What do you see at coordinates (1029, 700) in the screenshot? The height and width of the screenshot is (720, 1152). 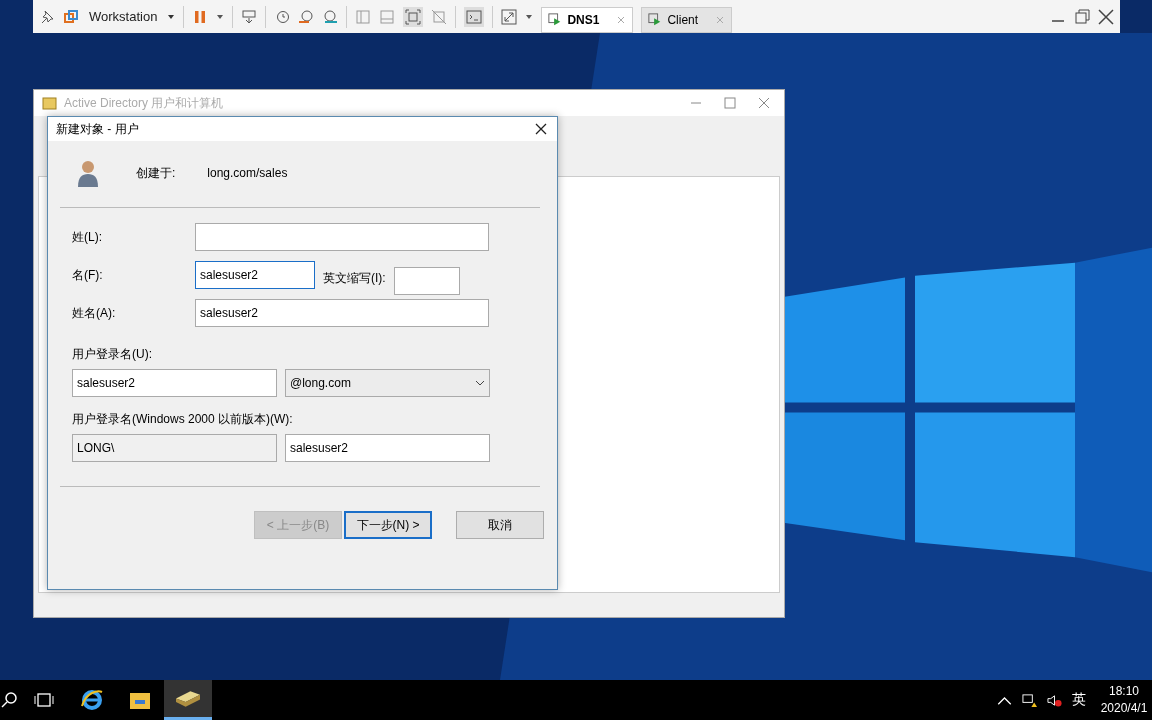 I see `network-warning-icon` at bounding box center [1029, 700].